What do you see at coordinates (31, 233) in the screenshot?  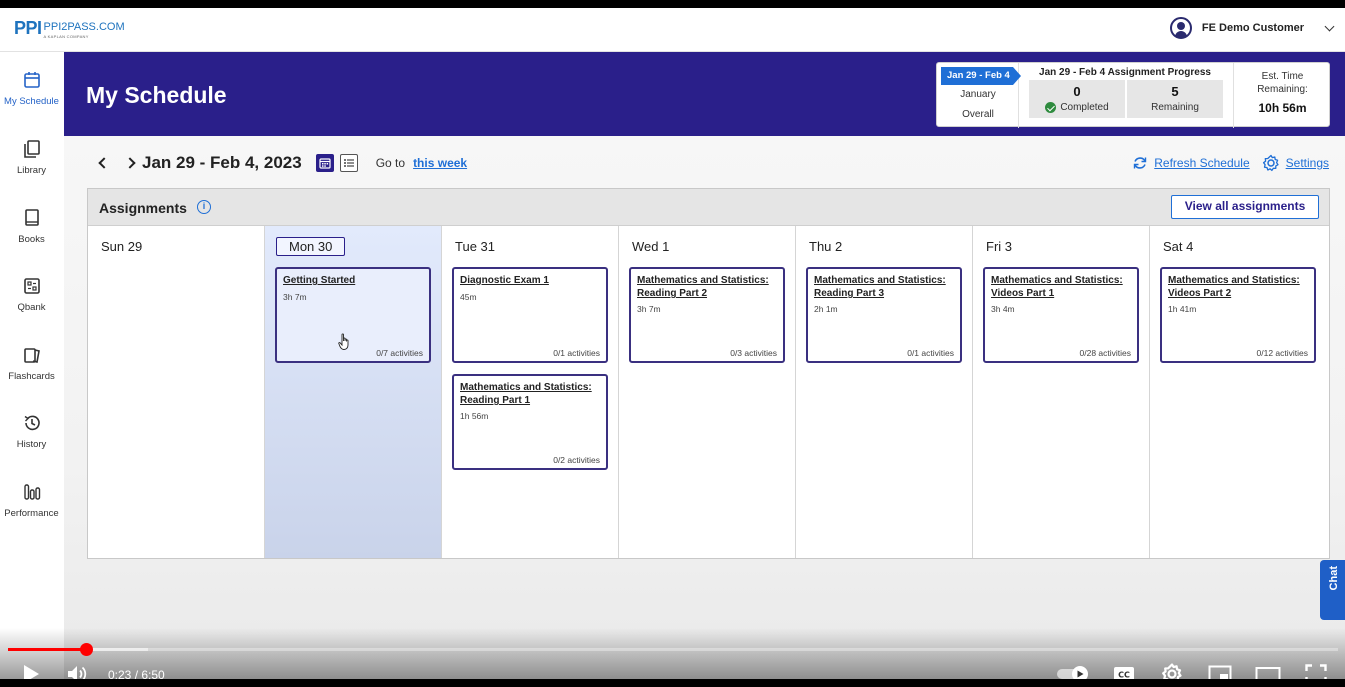 I see `sidebar-item-books: Books` at bounding box center [31, 233].